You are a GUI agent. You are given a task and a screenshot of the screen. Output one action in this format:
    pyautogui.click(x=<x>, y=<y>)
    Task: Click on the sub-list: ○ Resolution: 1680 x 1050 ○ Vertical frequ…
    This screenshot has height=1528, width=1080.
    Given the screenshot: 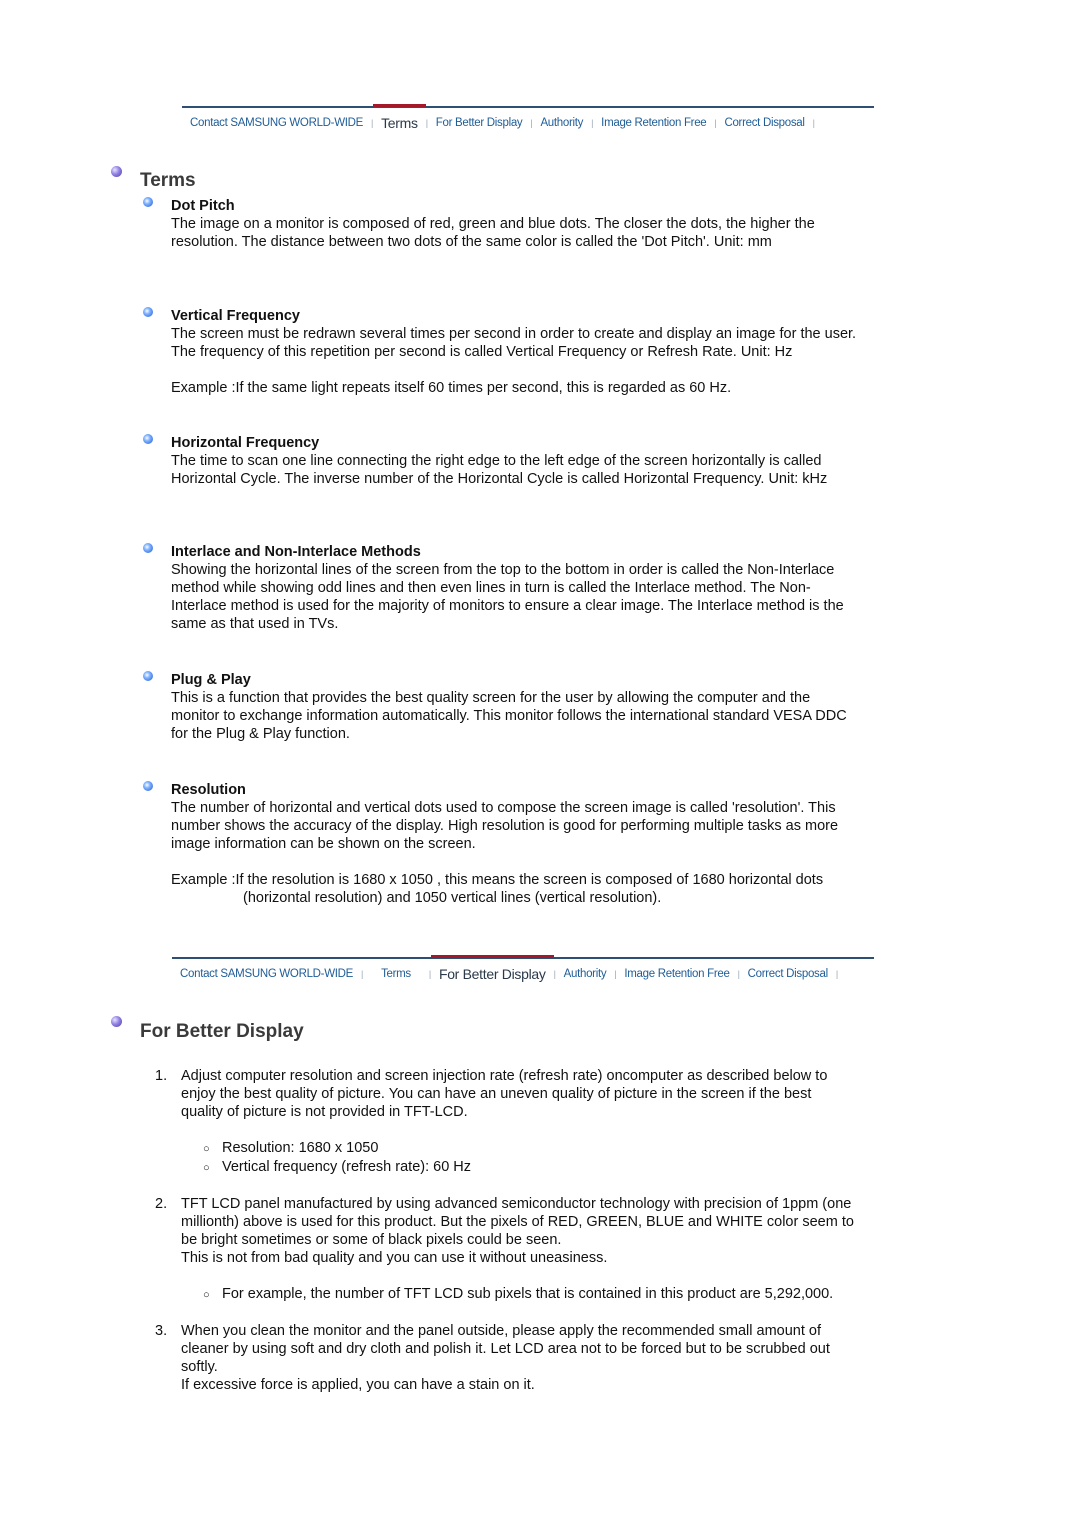 What is the action you would take?
    pyautogui.click(x=518, y=1158)
    